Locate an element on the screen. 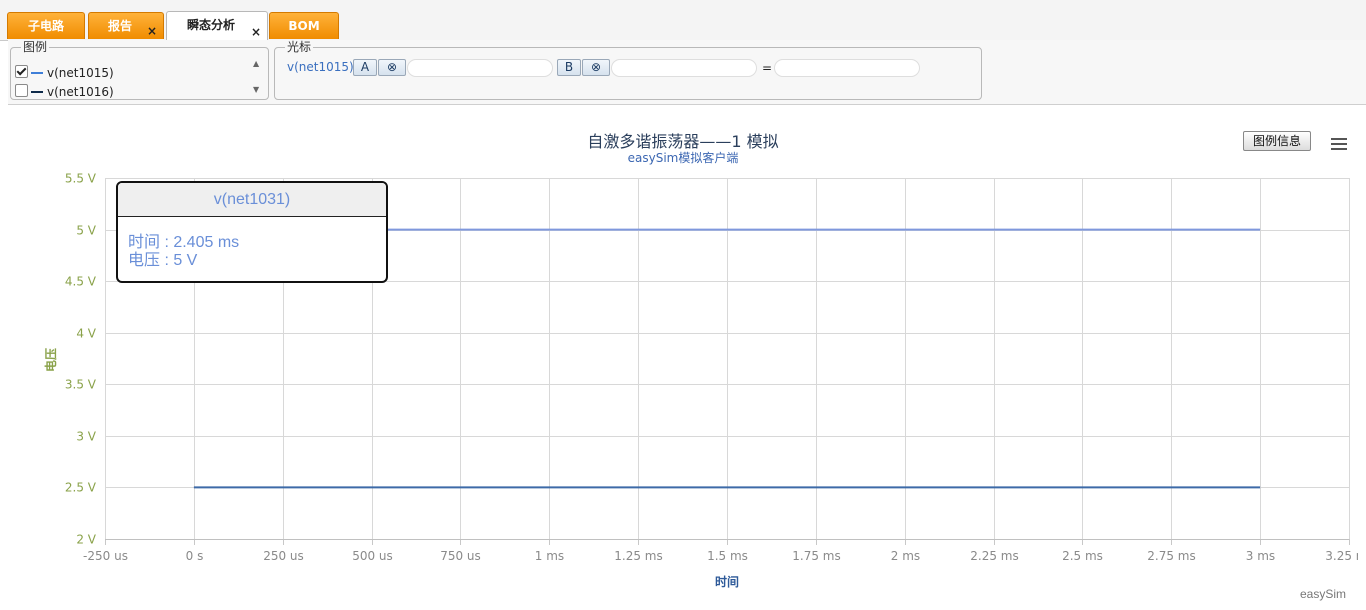  y-axis-title: 电压 is located at coordinates (50, 360).